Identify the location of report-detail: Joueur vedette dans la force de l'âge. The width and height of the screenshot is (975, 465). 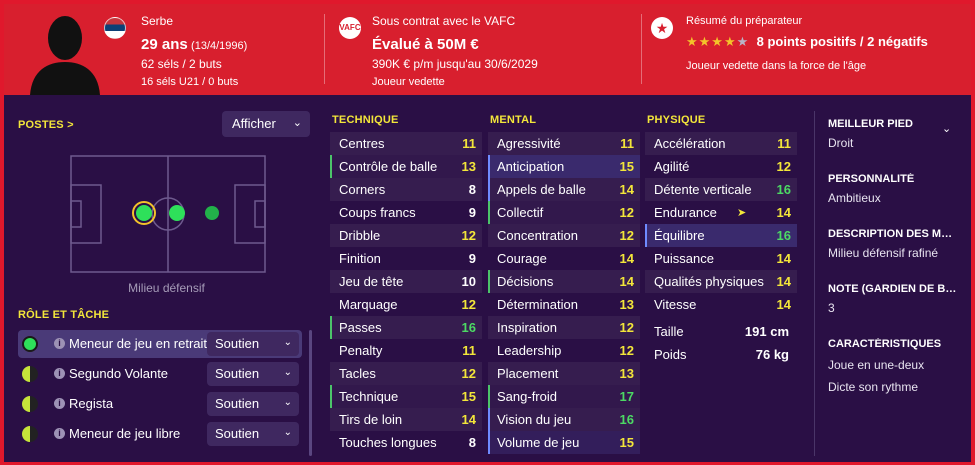
(776, 66).